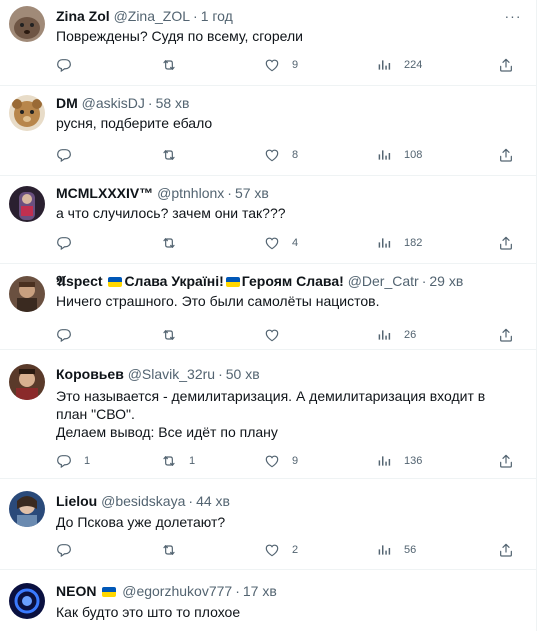 This screenshot has width=550, height=631. Describe the element at coordinates (171, 374) in the screenshot. I see `user-handle: @Slavik_32ru` at that location.